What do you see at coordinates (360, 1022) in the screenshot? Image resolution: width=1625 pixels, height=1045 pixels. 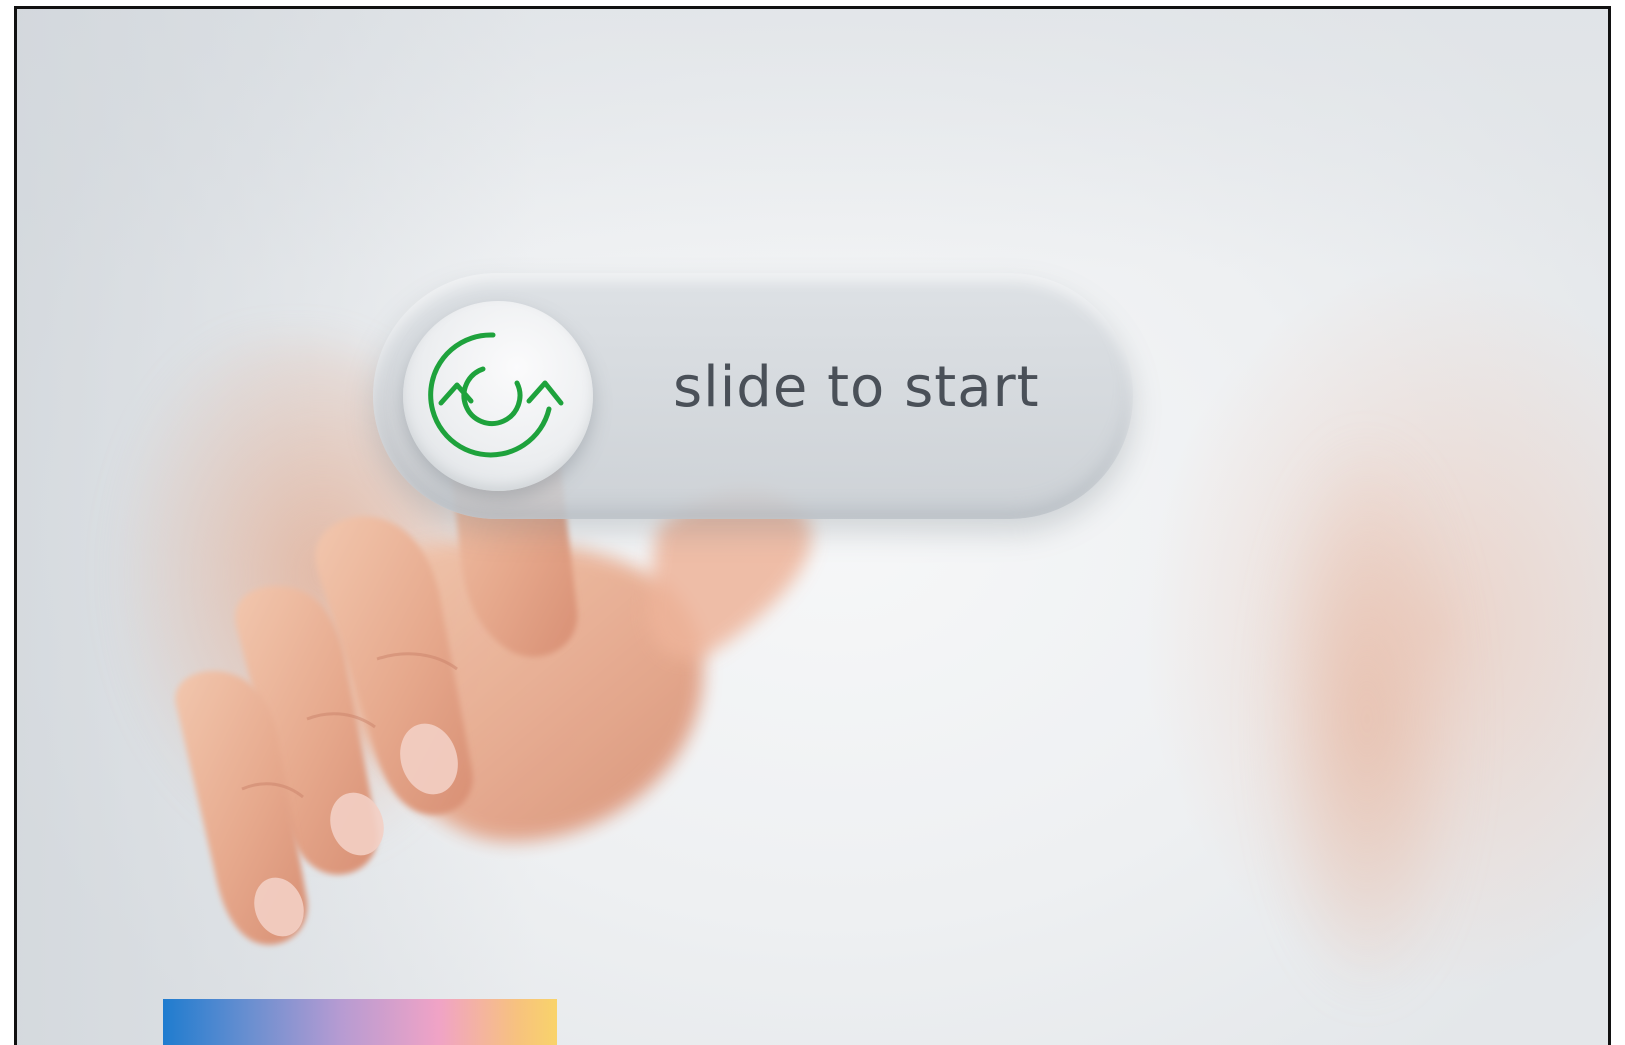 I see `brand-color-bar` at bounding box center [360, 1022].